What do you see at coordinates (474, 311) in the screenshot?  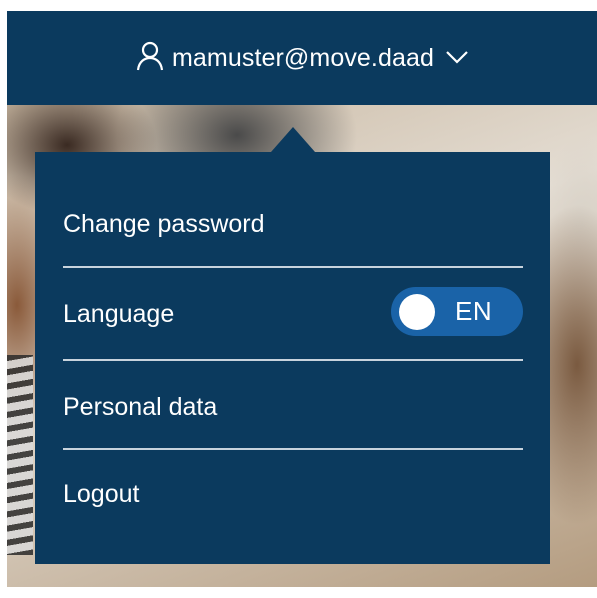 I see `language-toggle-value: EN` at bounding box center [474, 311].